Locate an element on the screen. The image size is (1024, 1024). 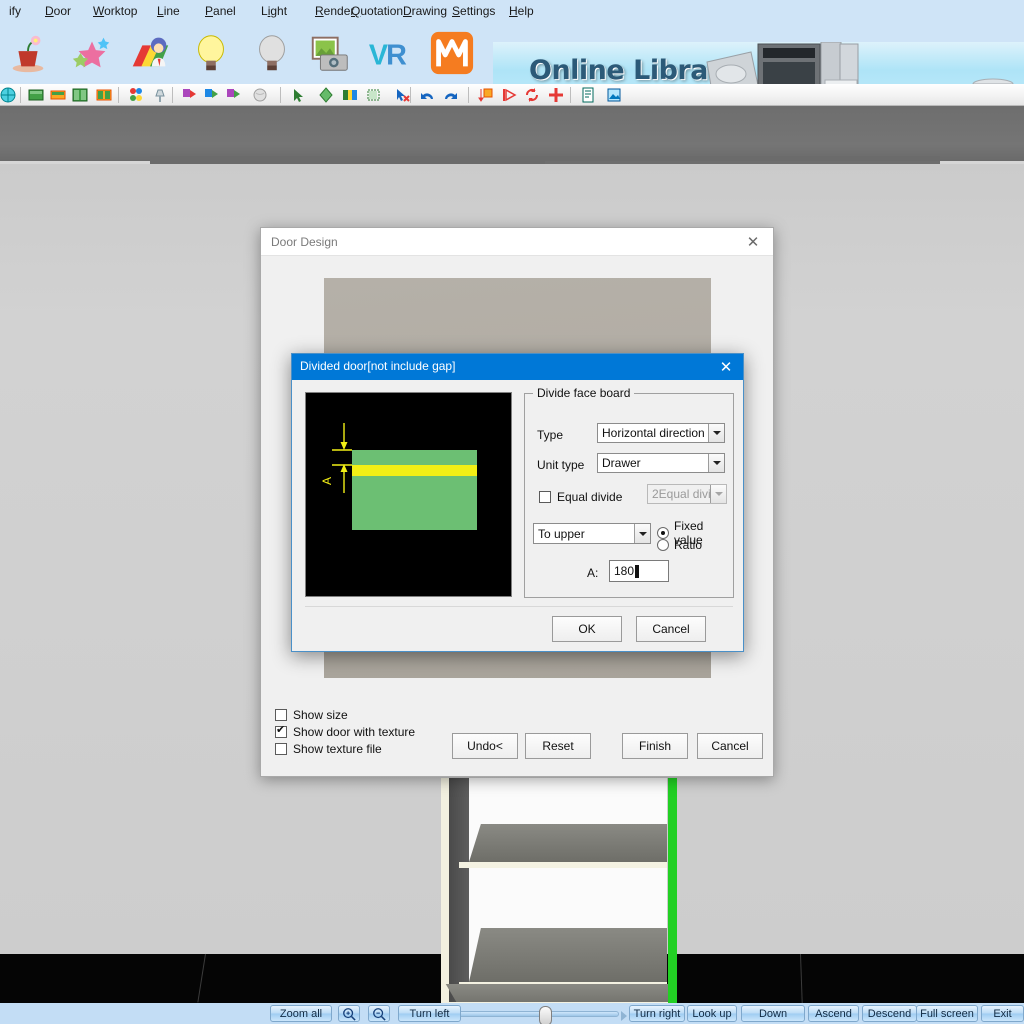
vr-icon: VR is located at coordinates (390, 53).